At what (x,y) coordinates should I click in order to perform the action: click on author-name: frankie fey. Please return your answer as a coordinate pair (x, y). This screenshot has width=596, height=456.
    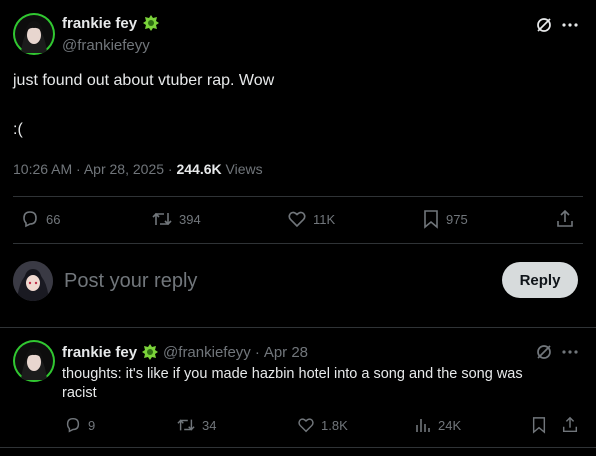
    Looking at the image, I should click on (99, 23).